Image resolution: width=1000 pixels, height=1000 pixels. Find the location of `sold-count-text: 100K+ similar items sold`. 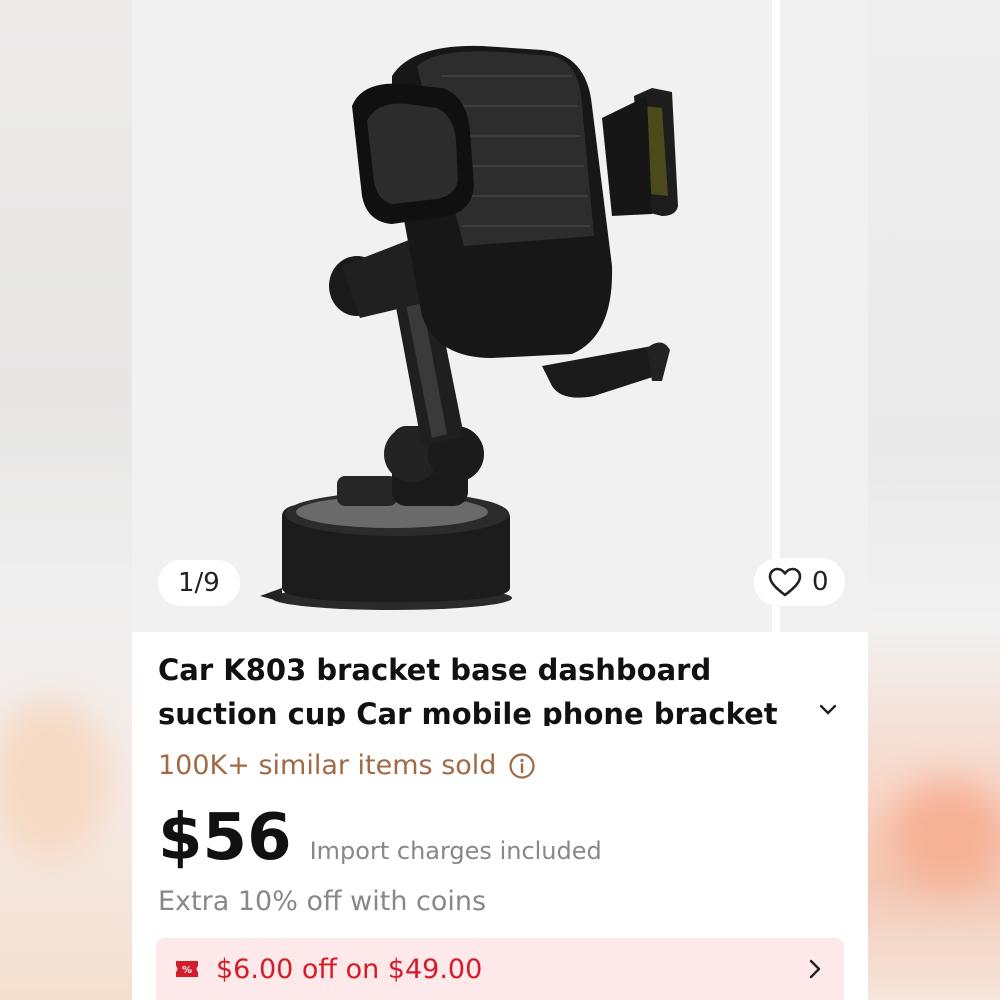

sold-count-text: 100K+ similar items sold is located at coordinates (327, 765).